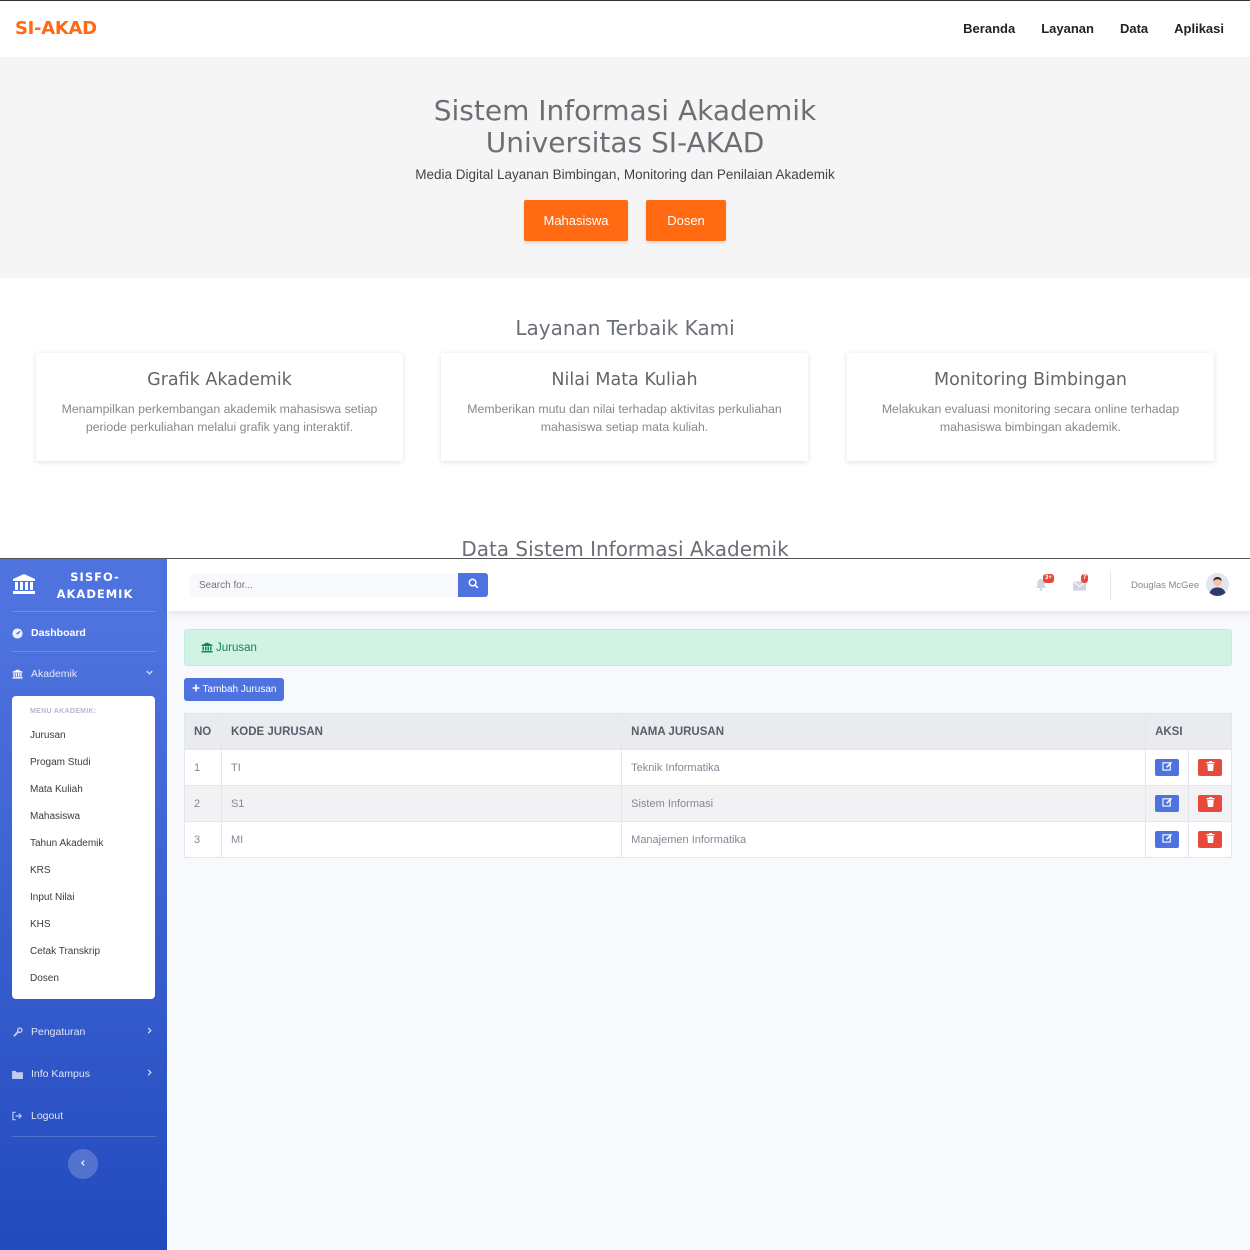 Image resolution: width=1250 pixels, height=1250 pixels. I want to click on table-row: 1 TI Teknik Informatika, so click(708, 767).